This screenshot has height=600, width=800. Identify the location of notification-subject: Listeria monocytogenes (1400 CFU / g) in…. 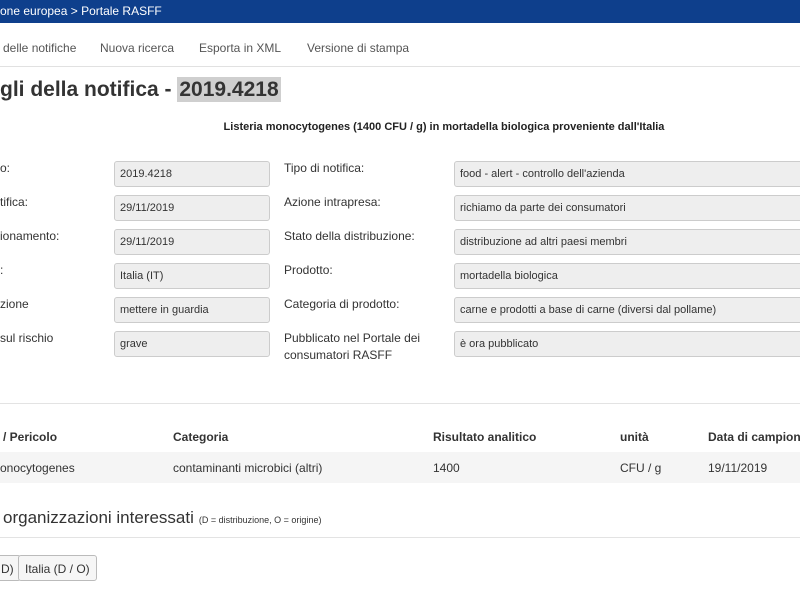
(444, 127).